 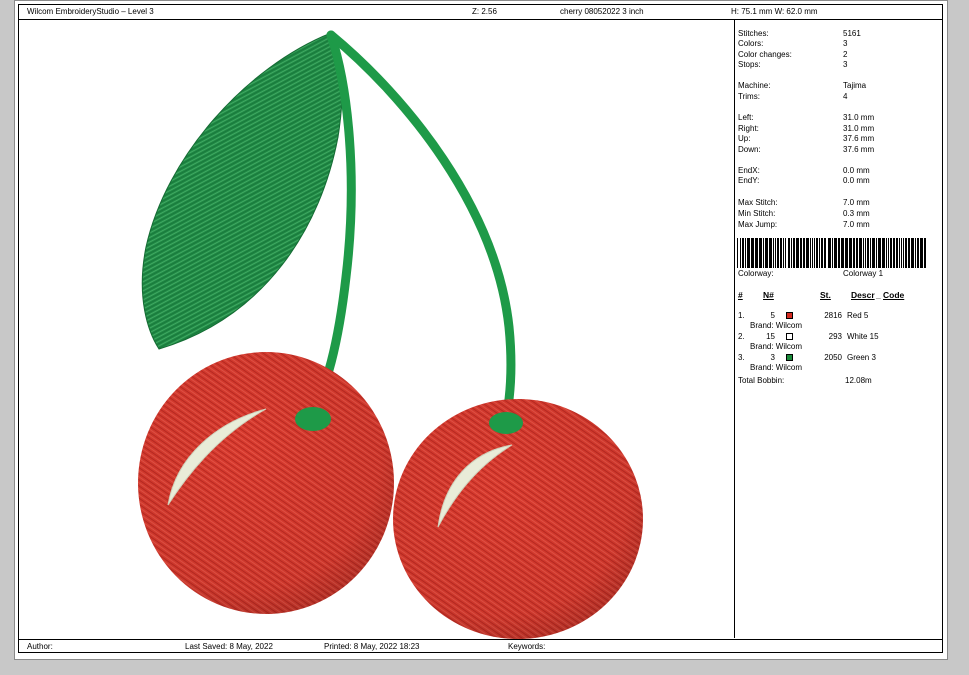 I want to click on stat-label-down: Down:, so click(x=749, y=149).